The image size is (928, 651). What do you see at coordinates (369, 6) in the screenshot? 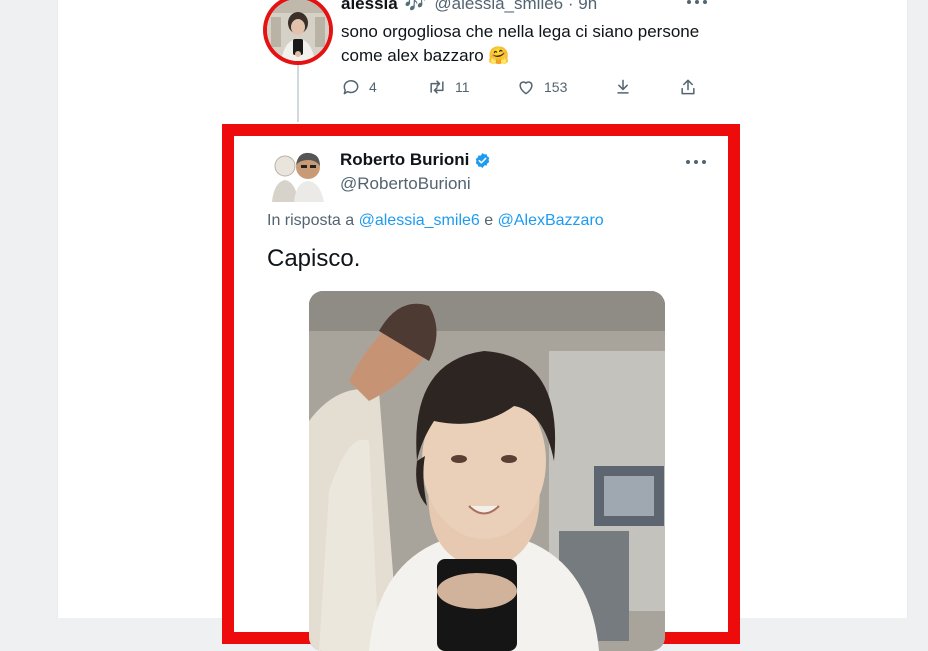
I see `parent-author-name: alessia` at bounding box center [369, 6].